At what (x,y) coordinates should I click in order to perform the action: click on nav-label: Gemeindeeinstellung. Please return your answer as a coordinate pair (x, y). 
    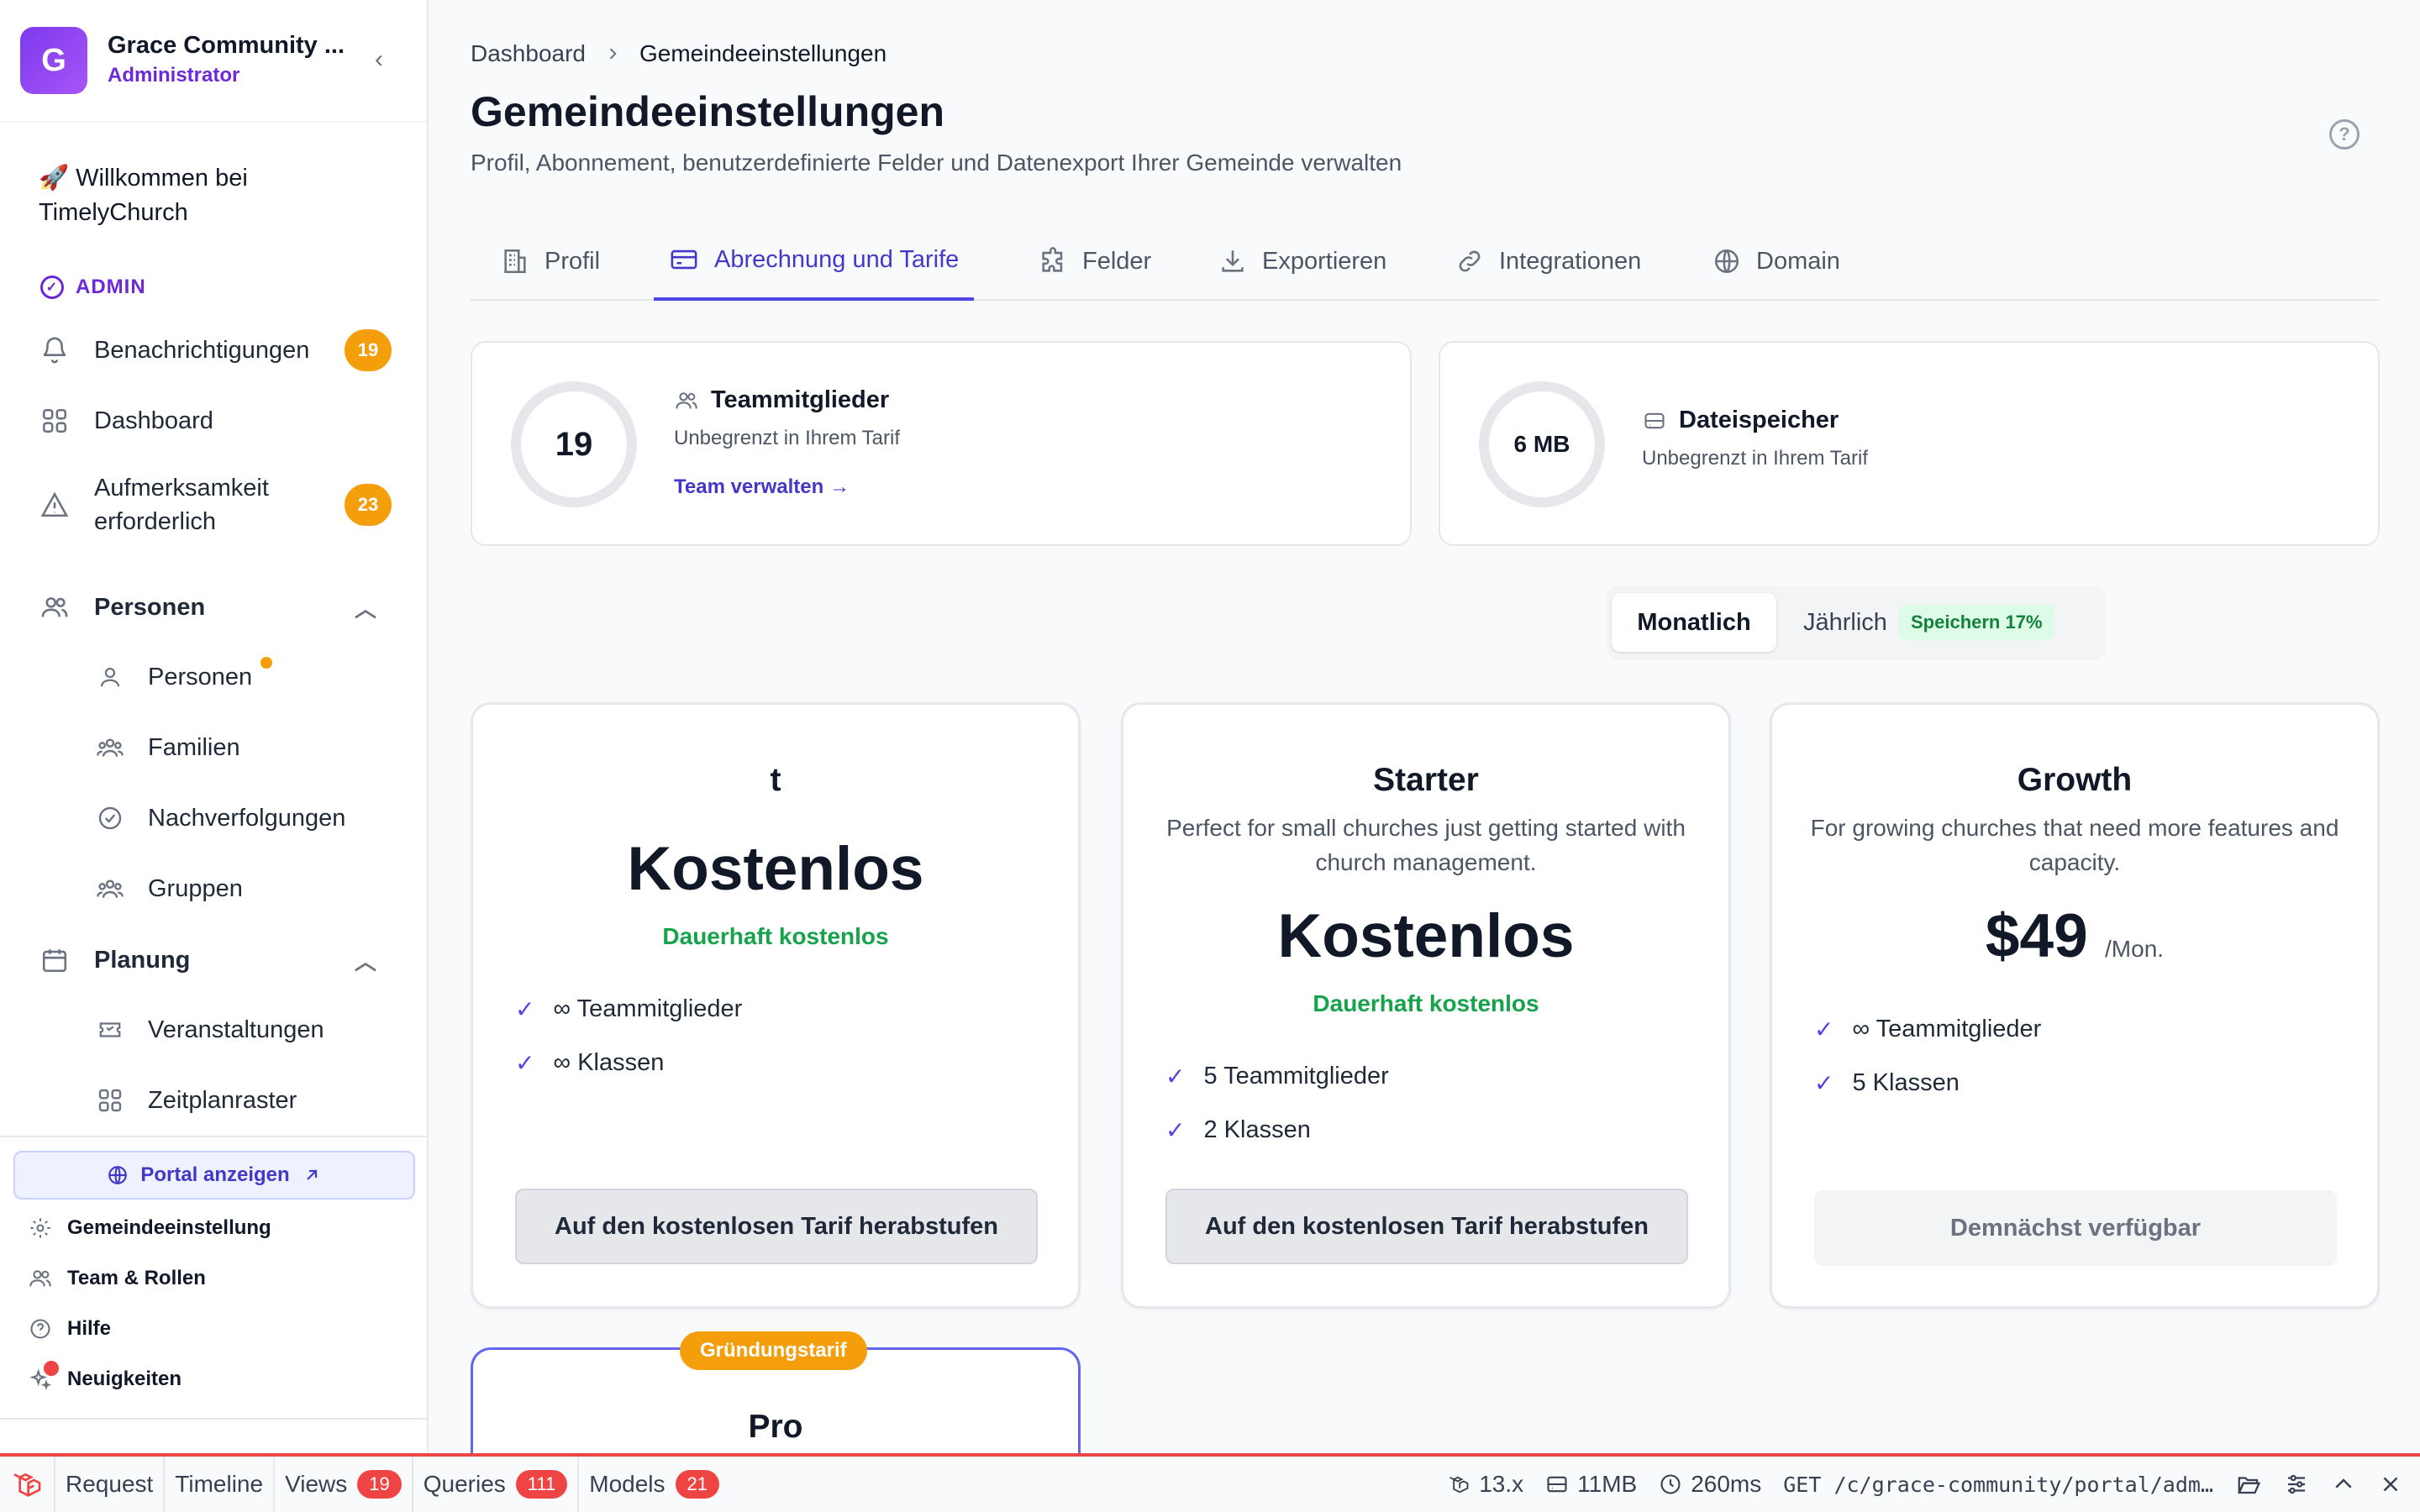
    Looking at the image, I should click on (169, 1227).